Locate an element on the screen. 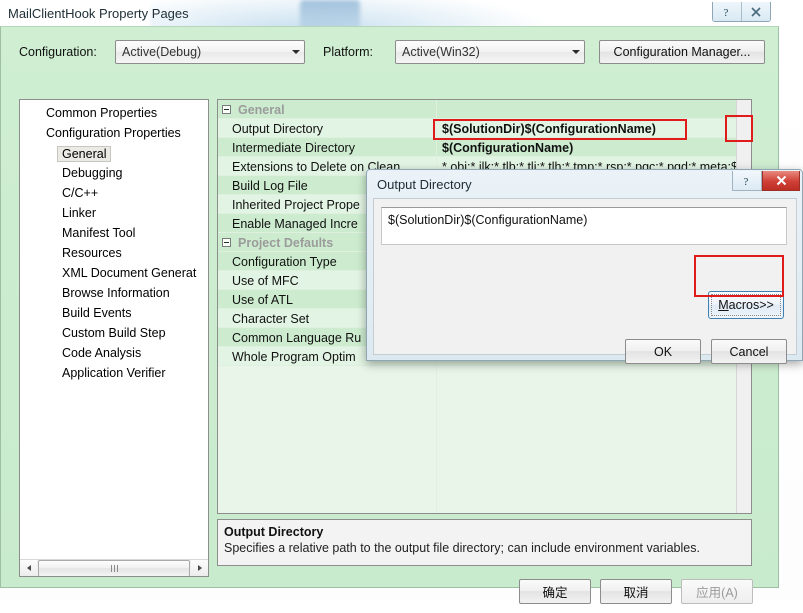 This screenshot has width=803, height=613. tree-item-build-events: Build Events is located at coordinates (96, 313).